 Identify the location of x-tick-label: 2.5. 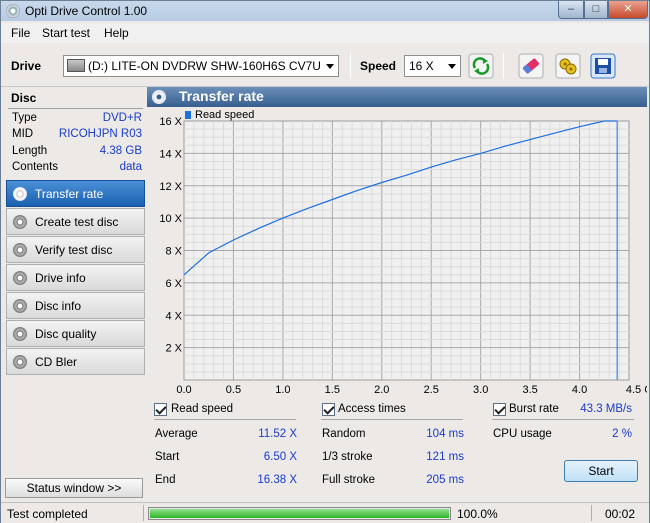
(431, 390).